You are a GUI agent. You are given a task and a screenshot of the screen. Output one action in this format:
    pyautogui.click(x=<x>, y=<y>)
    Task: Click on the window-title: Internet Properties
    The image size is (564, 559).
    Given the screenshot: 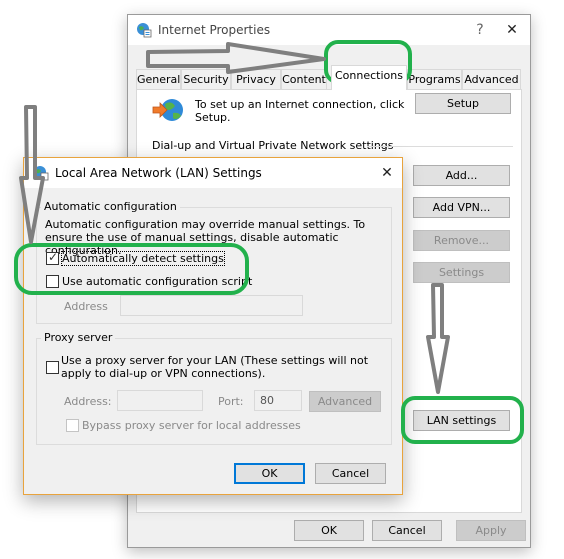 What is the action you would take?
    pyautogui.click(x=214, y=30)
    